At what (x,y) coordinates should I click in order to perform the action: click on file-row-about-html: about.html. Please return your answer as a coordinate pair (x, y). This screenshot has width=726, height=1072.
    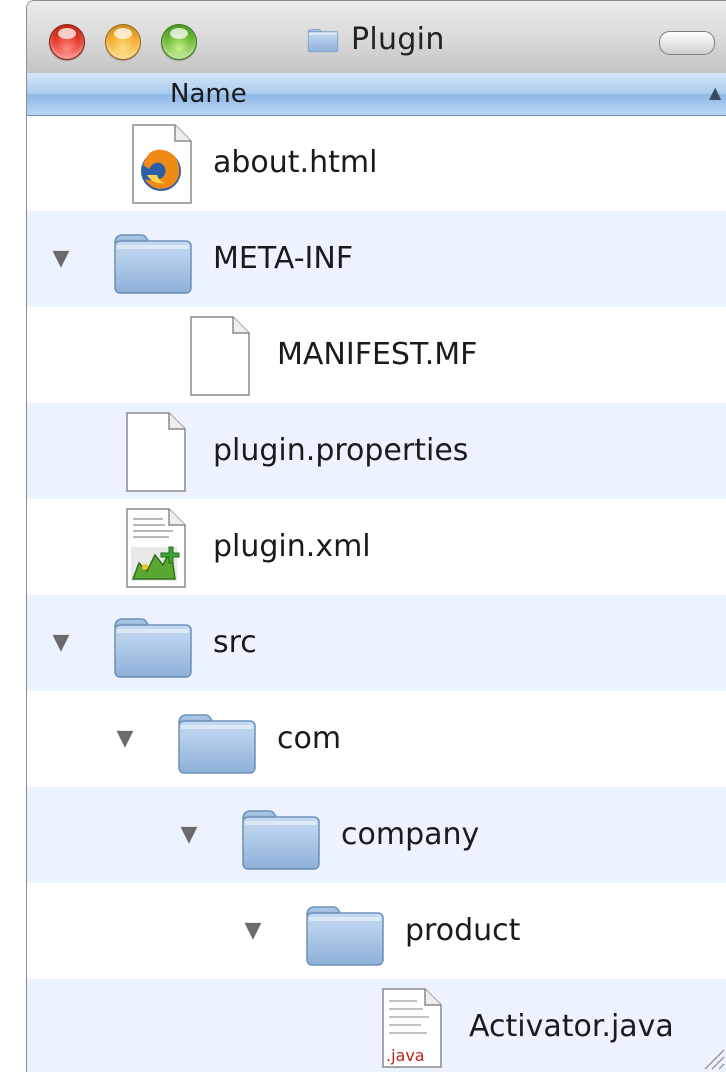
    Looking at the image, I should click on (376, 163).